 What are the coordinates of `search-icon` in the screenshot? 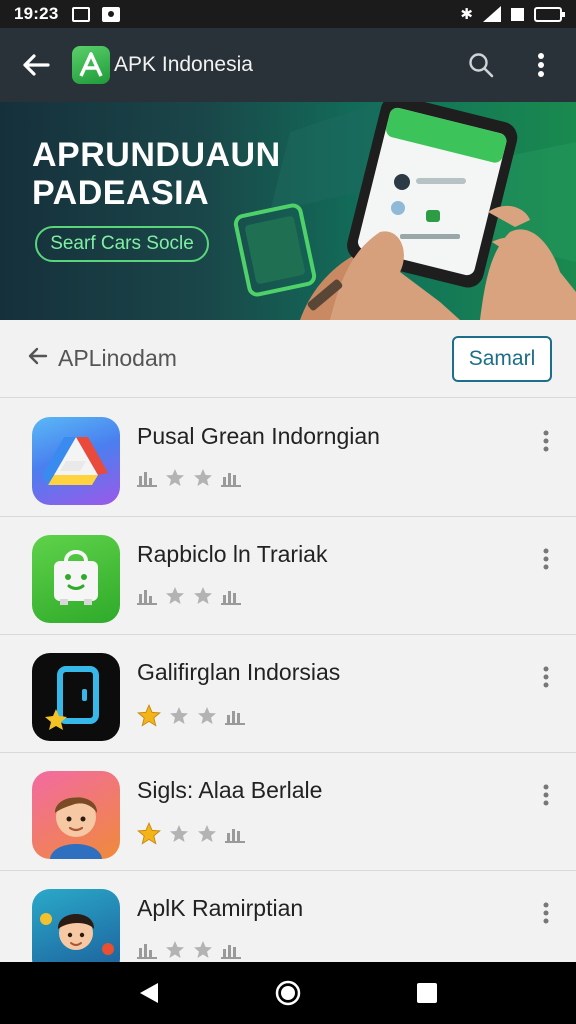 It's located at (481, 65).